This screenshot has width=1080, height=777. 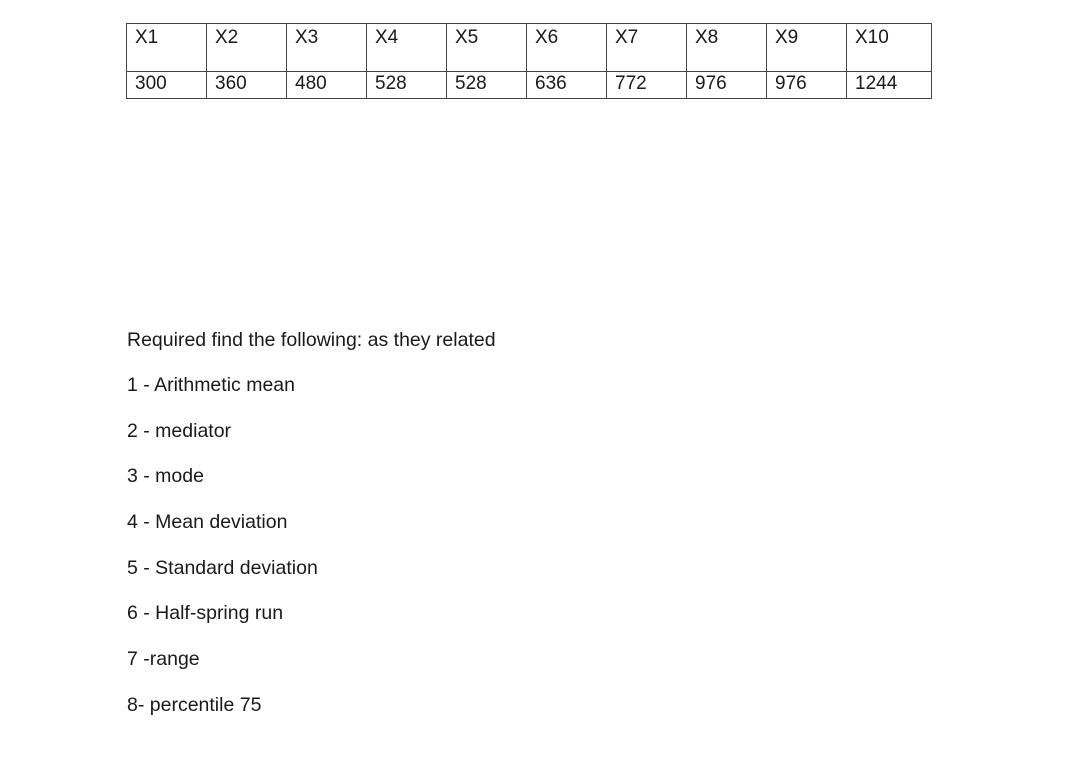 I want to click on value-cell: 636, so click(x=566, y=85).